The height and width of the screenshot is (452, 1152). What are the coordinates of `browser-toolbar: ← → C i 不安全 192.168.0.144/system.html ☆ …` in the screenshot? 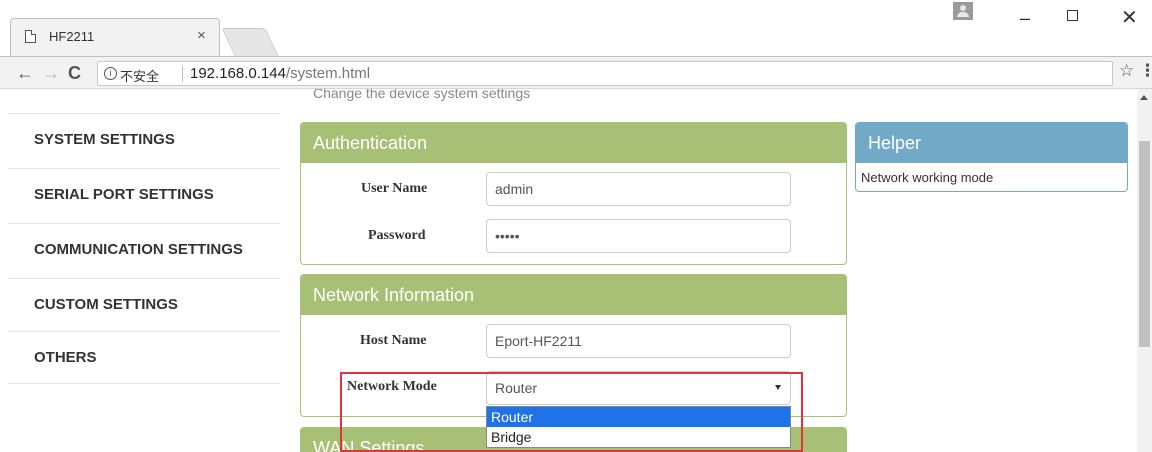 It's located at (576, 72).